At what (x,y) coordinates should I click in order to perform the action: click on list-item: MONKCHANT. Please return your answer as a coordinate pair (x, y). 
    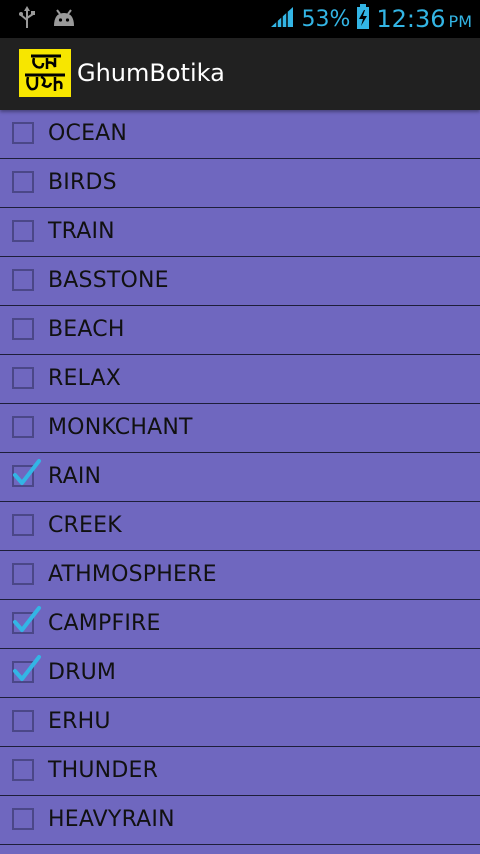
    Looking at the image, I should click on (240, 428).